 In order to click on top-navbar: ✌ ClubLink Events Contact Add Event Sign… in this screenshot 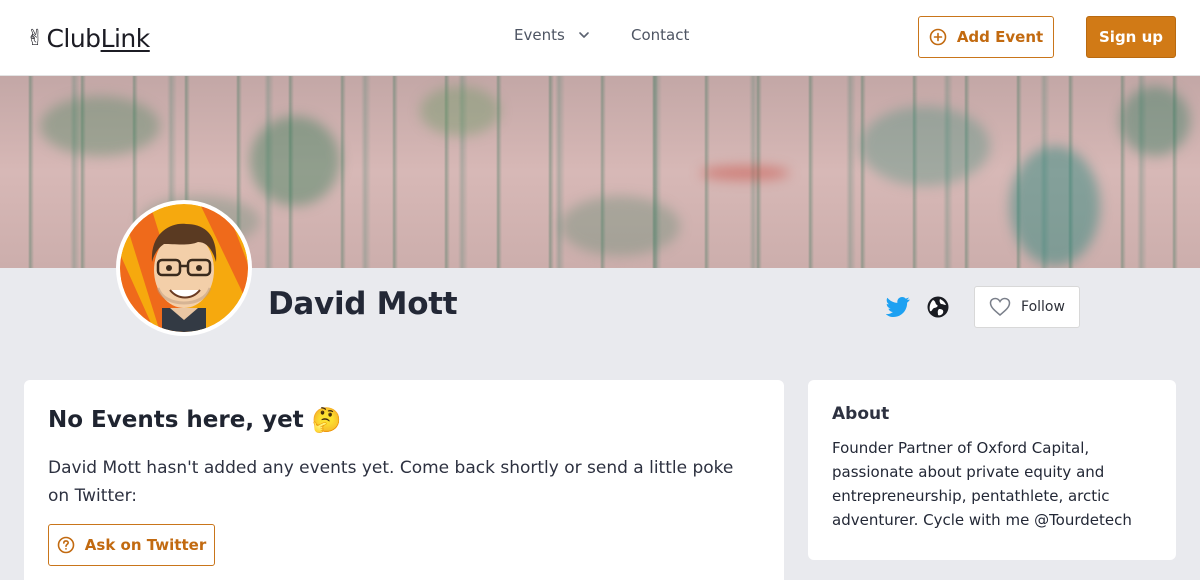, I will do `click(600, 38)`.